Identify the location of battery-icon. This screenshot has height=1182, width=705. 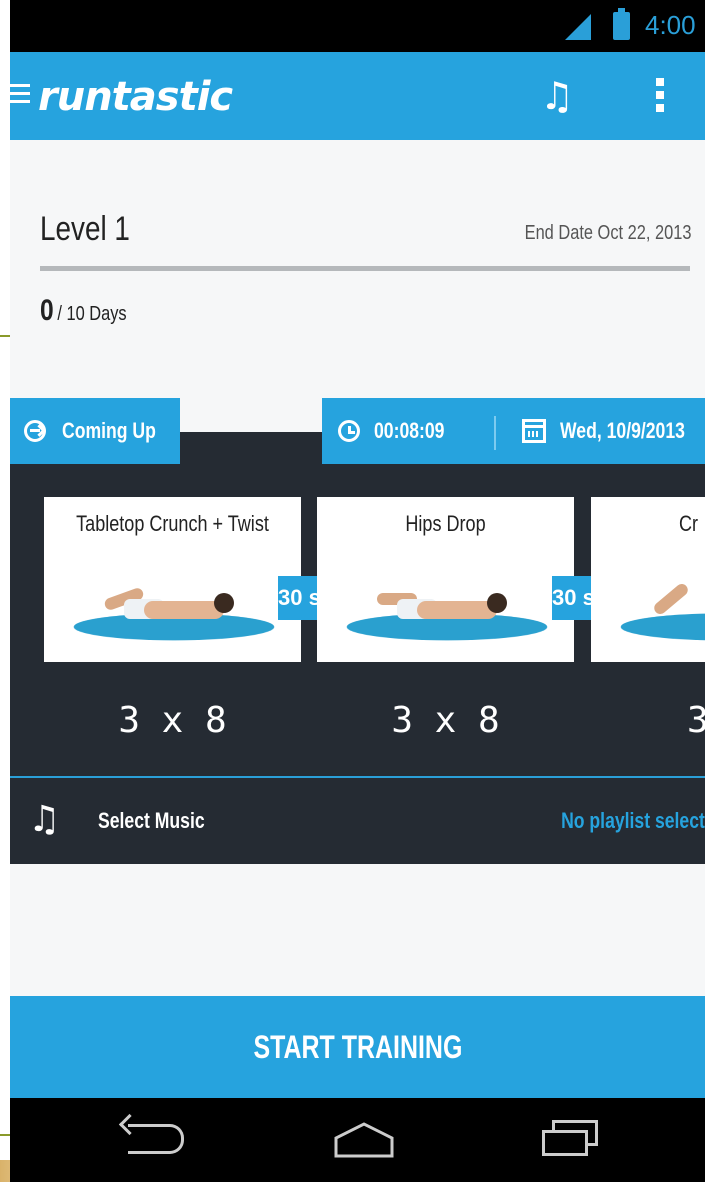
(621, 26).